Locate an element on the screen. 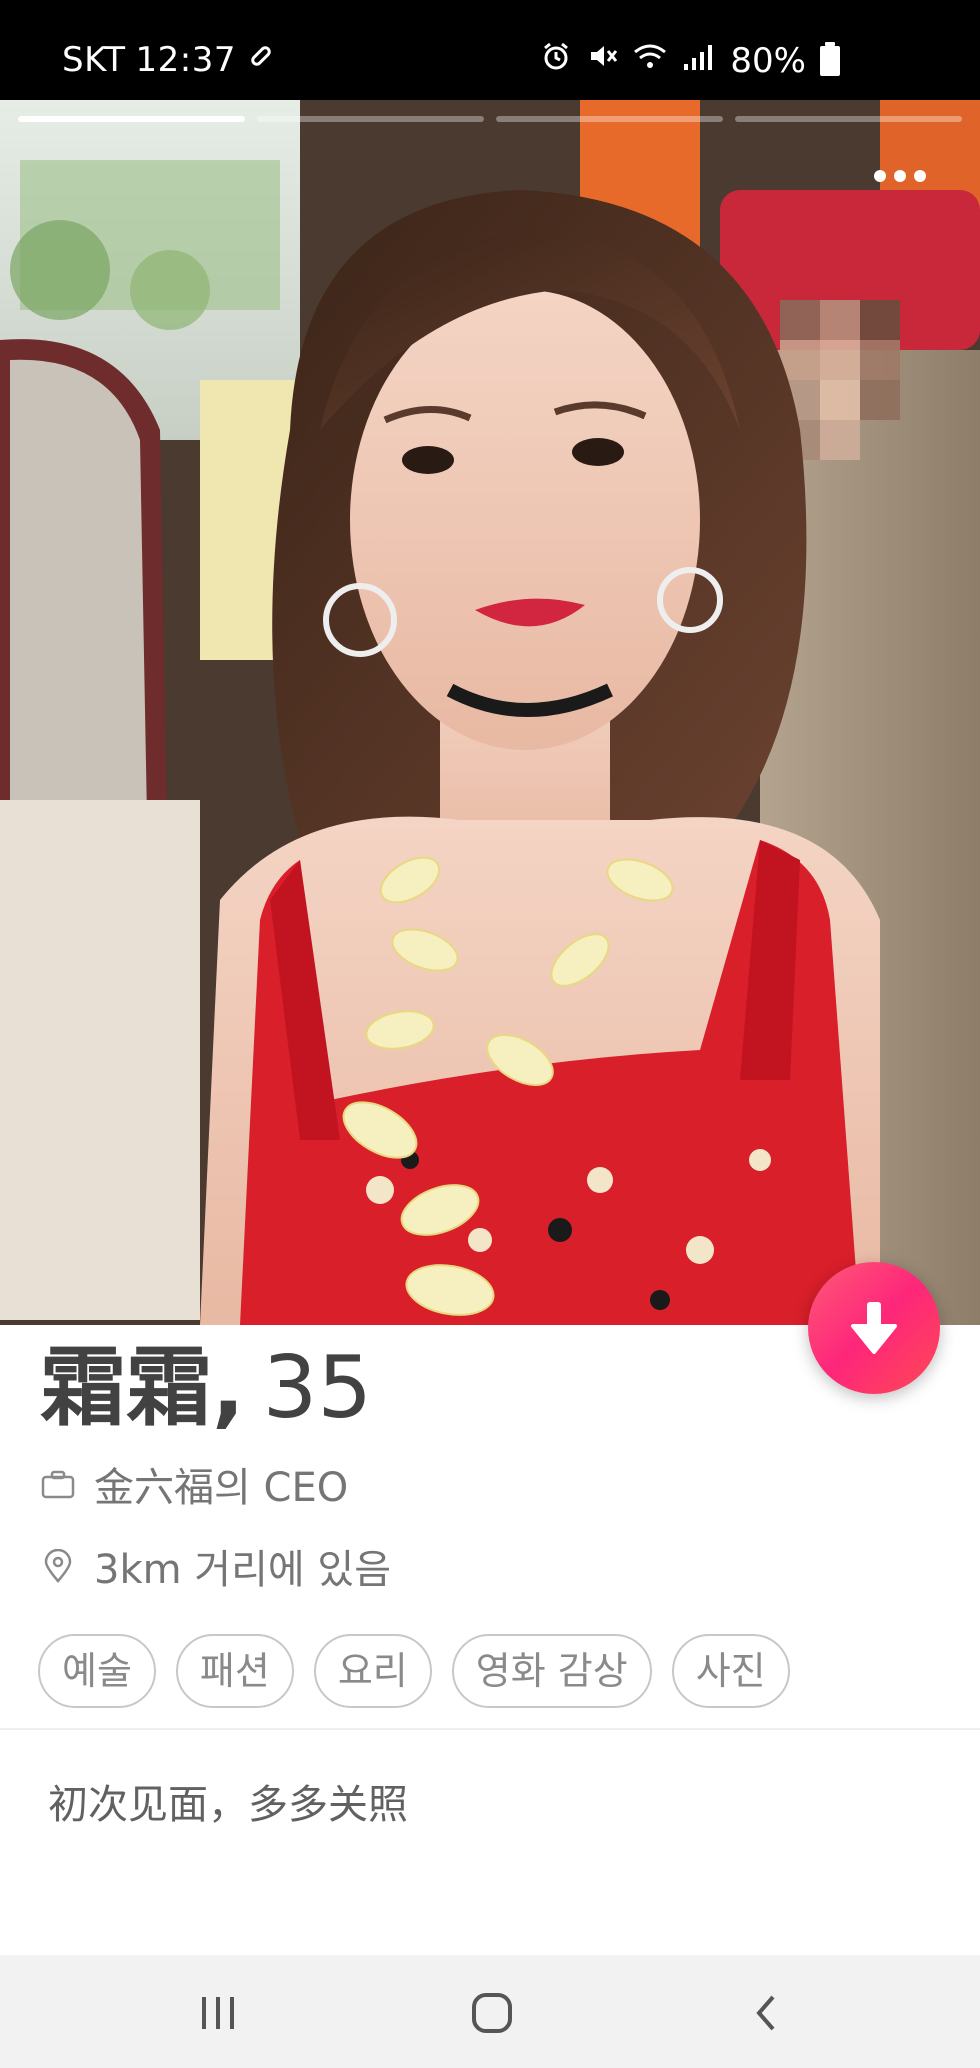 This screenshot has height=2068, width=980. status-left: SKT 12:37 is located at coordinates (169, 60).